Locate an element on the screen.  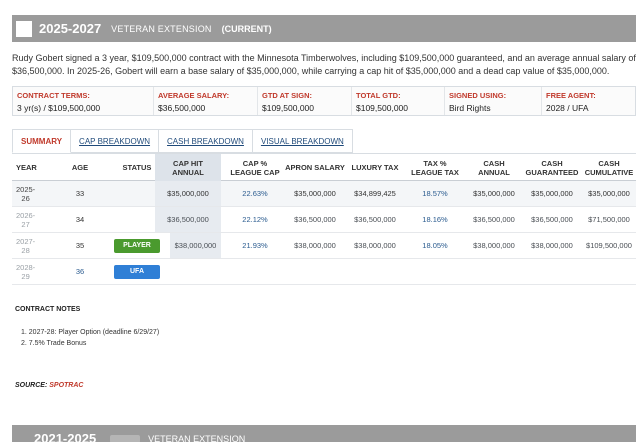
cell-cash-guaranteed: $35,000,000 is located at coordinates (552, 193).